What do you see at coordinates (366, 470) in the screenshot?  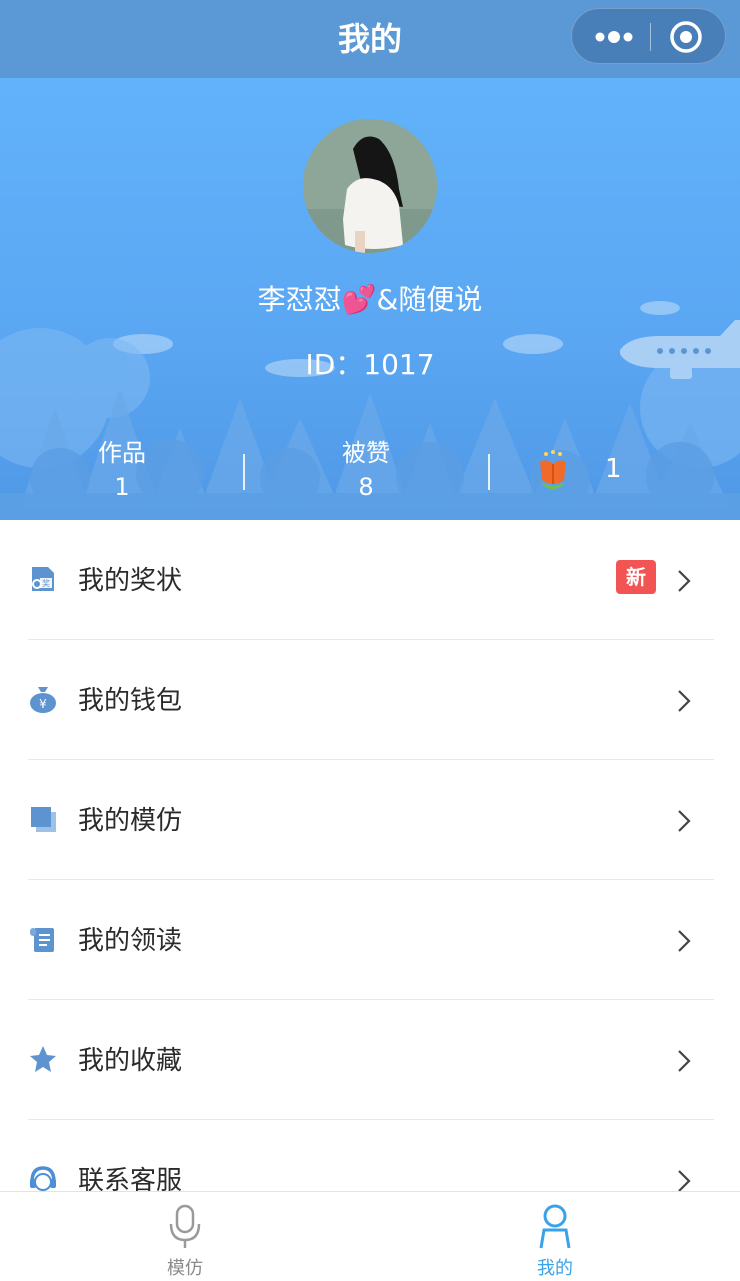 I see `stat-likes: 被赞 8` at bounding box center [366, 470].